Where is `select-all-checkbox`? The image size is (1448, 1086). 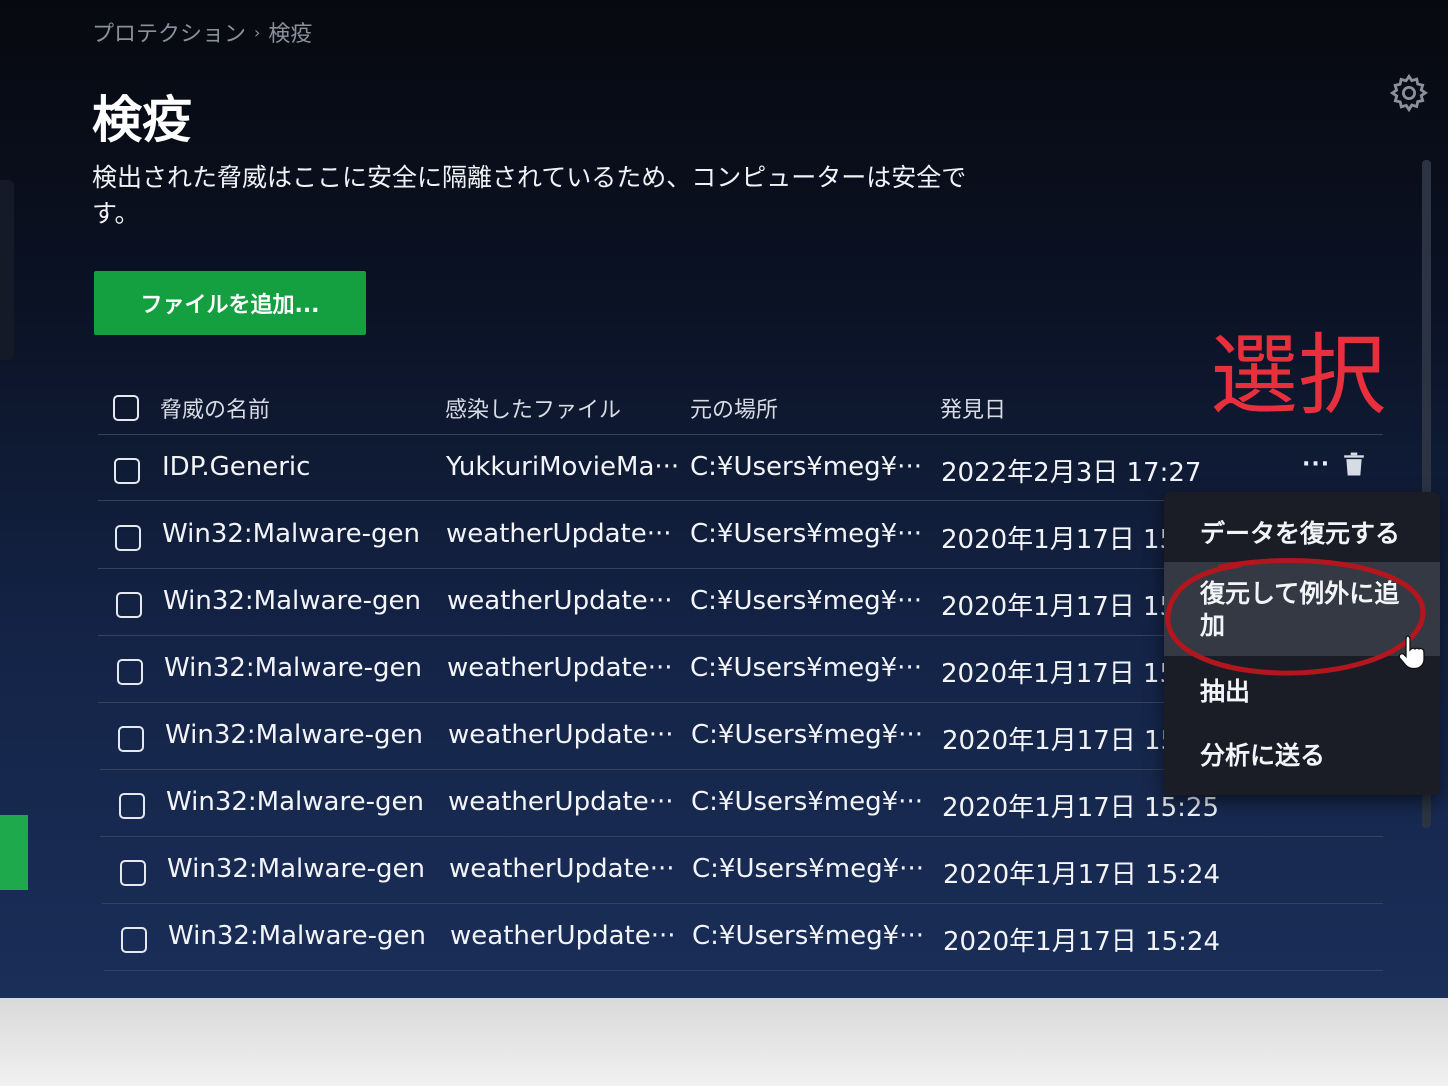
select-all-checkbox is located at coordinates (126, 408).